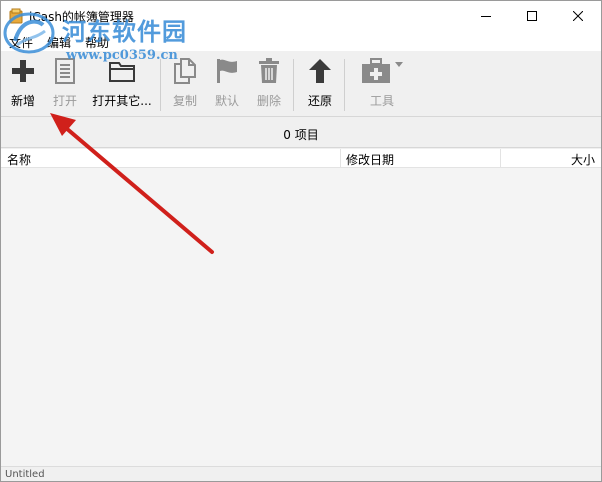 This screenshot has height=482, width=602. What do you see at coordinates (301, 473) in the screenshot?
I see `status-bar: Untitled` at bounding box center [301, 473].